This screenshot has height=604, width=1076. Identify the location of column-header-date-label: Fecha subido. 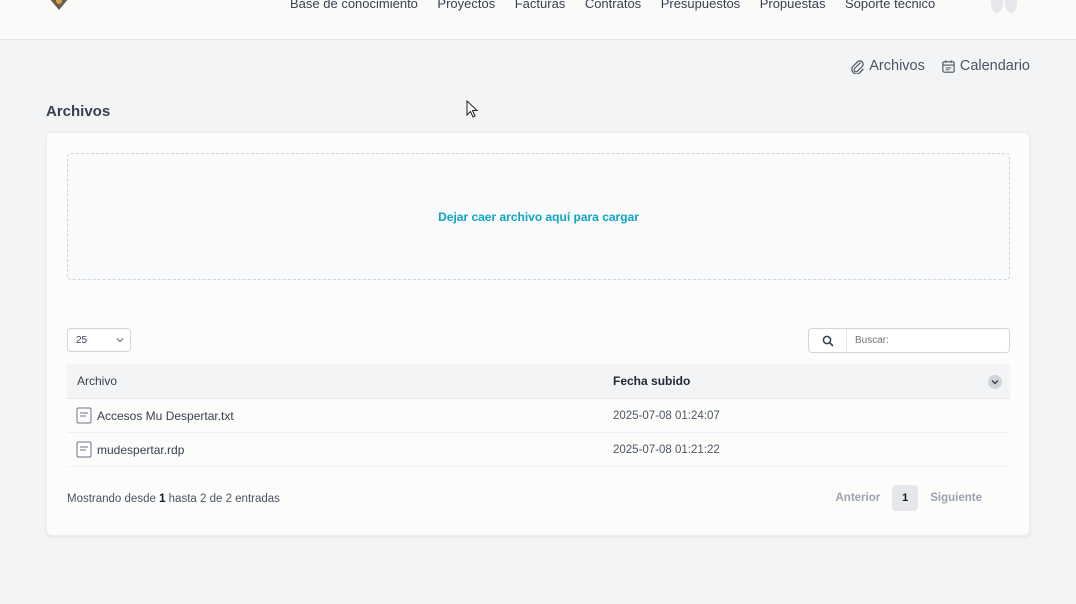
(652, 381).